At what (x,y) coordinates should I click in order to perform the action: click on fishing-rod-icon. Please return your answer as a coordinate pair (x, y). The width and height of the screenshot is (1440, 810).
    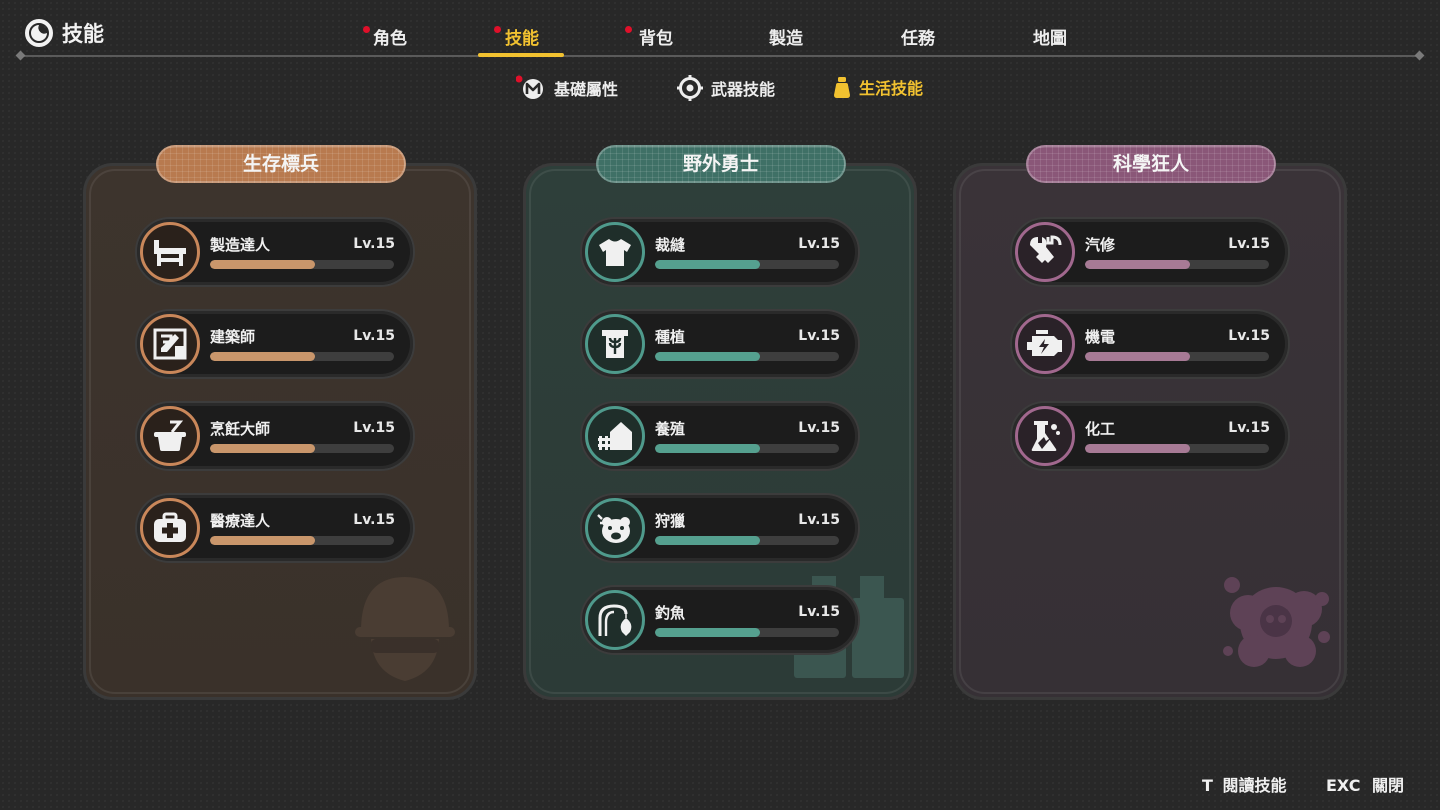
    Looking at the image, I should click on (615, 620).